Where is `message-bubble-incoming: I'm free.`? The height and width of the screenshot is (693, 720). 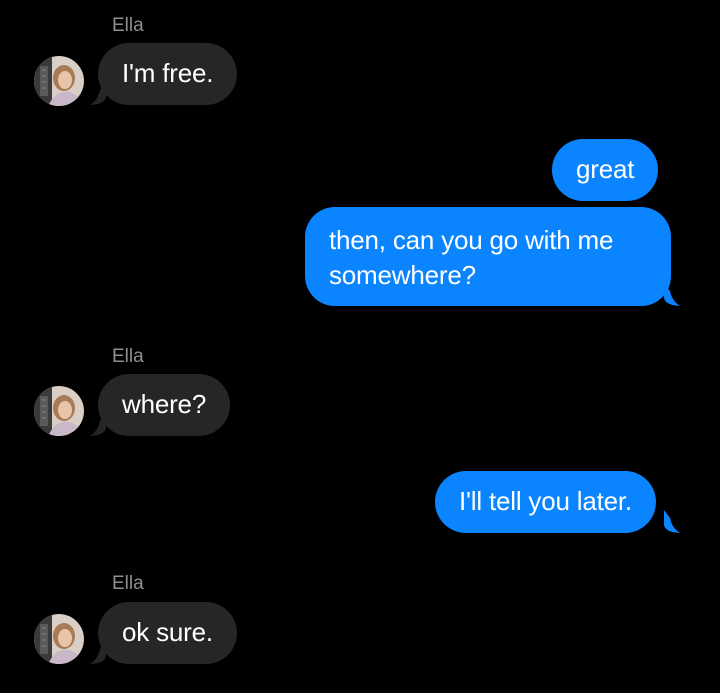
message-bubble-incoming: I'm free. is located at coordinates (168, 74).